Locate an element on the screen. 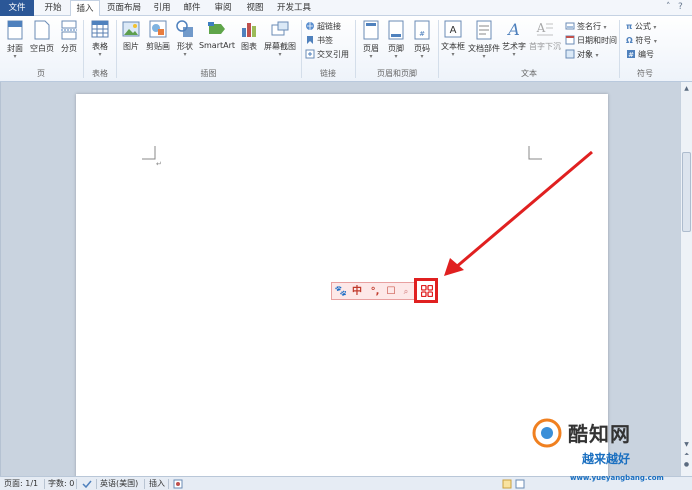 This screenshot has height=490, width=692. ime-keyboard-icon: ☐ is located at coordinates (391, 292).